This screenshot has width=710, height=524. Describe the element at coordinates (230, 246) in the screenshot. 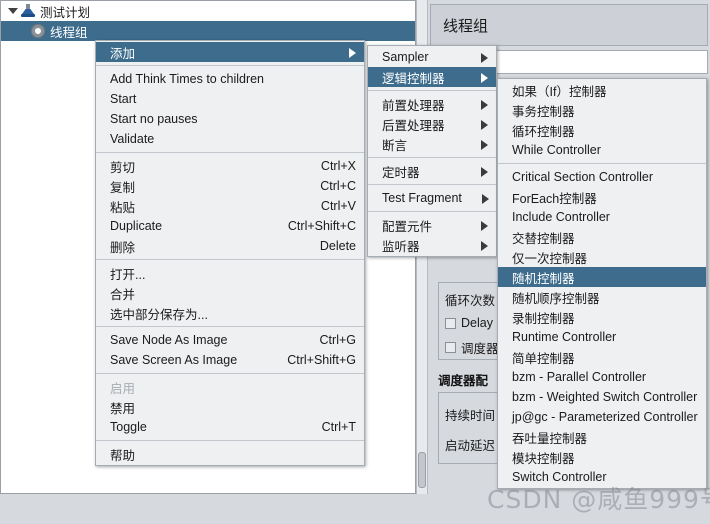

I see `context-menu-item: 删除 Delete` at that location.